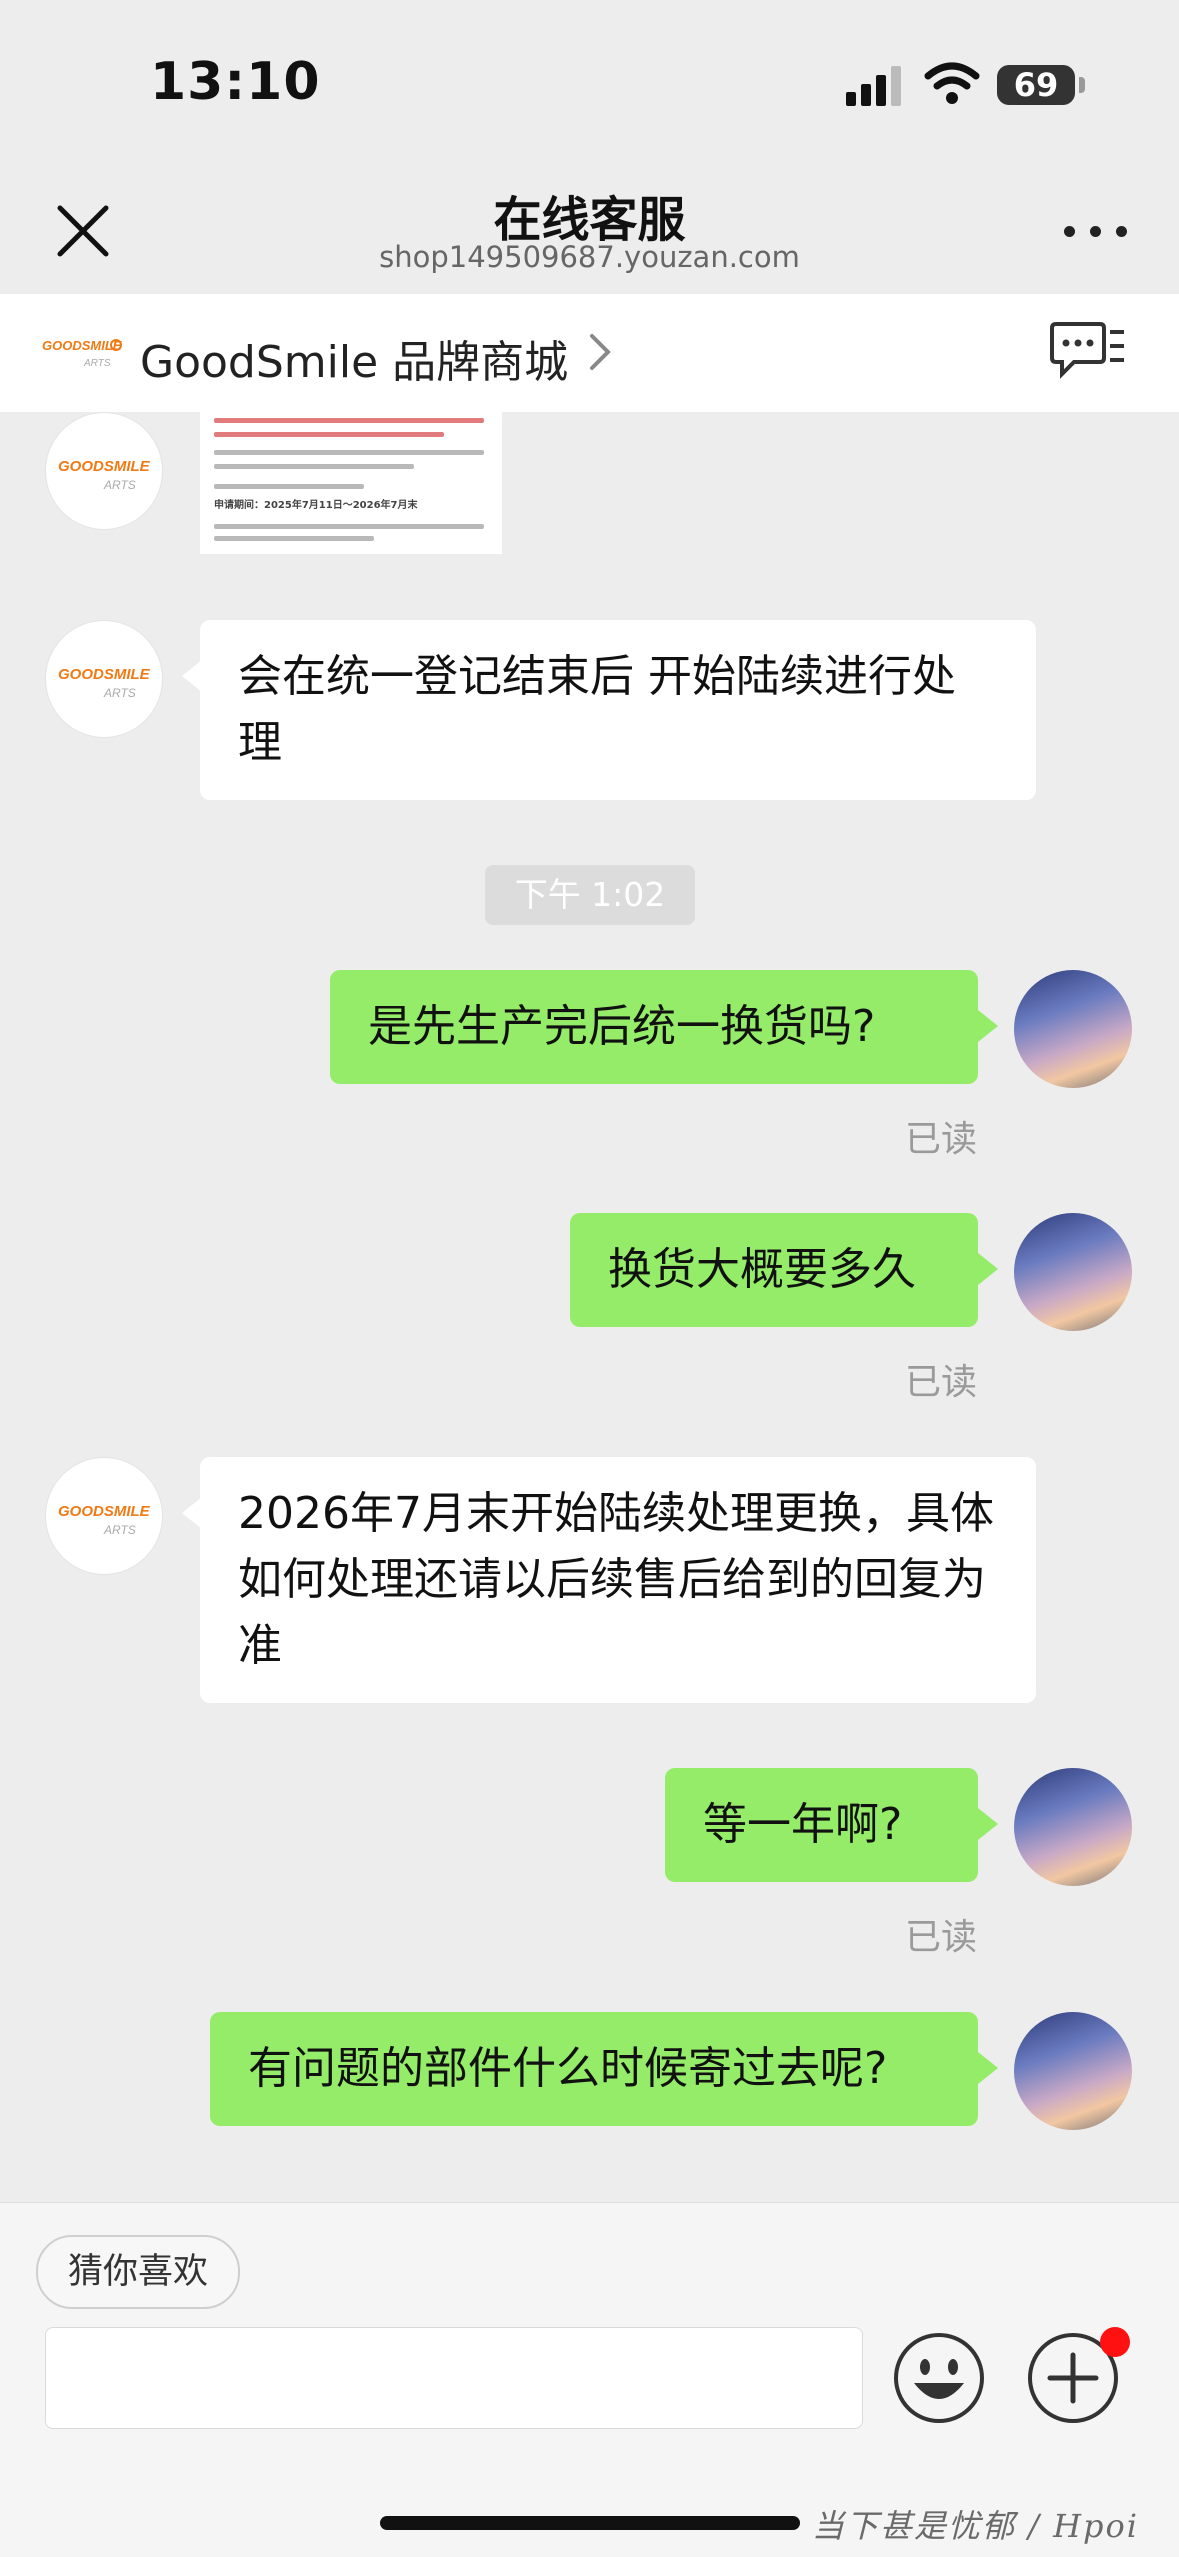 The width and height of the screenshot is (1179, 2557). I want to click on notice-image-text: 申请期间：2025年7月11日～2026年7月末, so click(316, 505).